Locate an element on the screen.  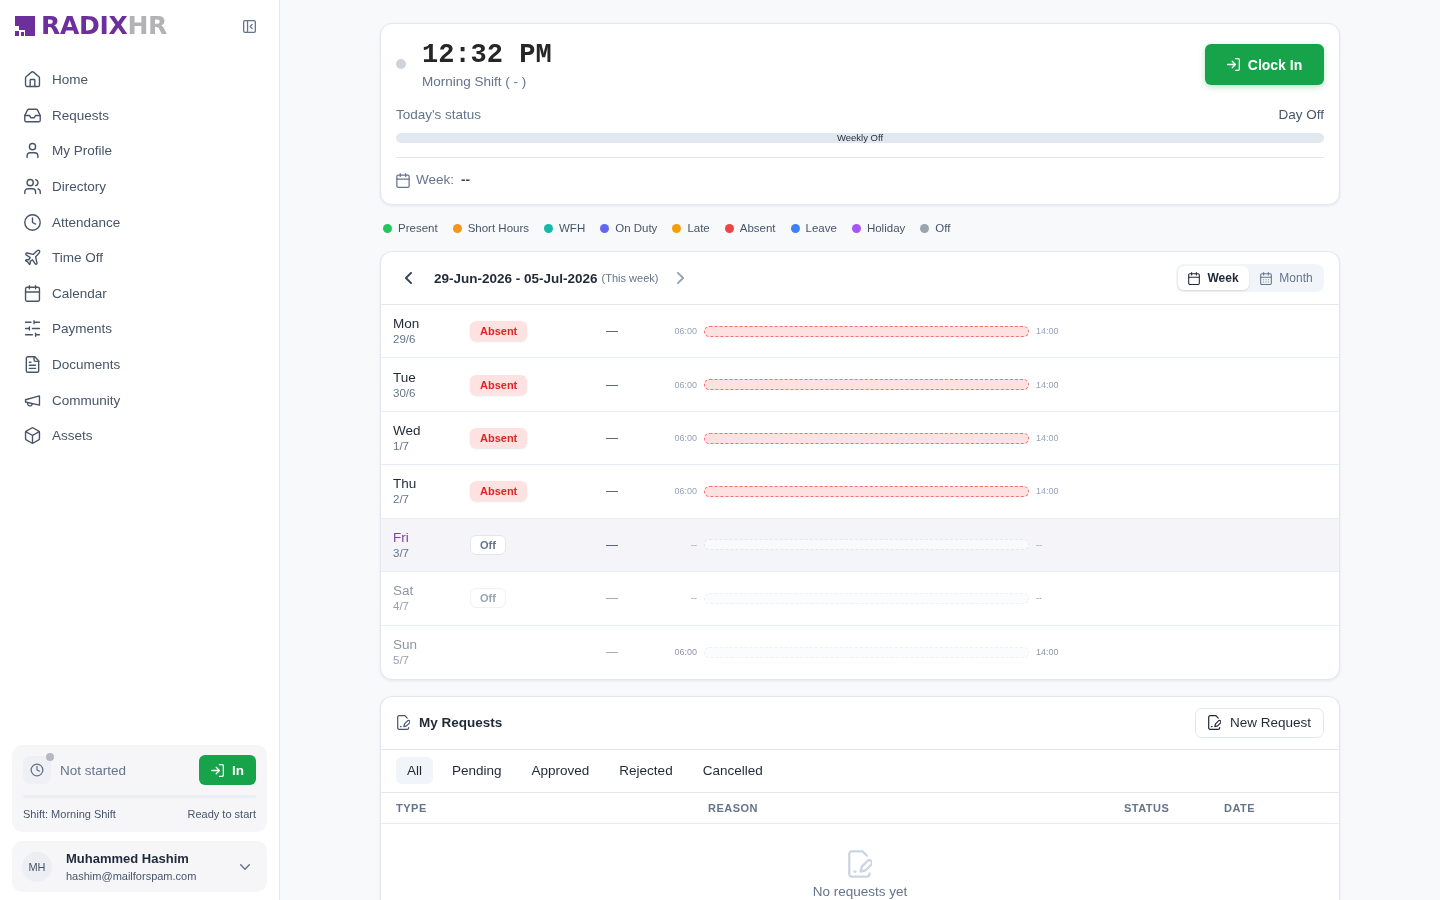
status-value: Day Off is located at coordinates (1301, 115).